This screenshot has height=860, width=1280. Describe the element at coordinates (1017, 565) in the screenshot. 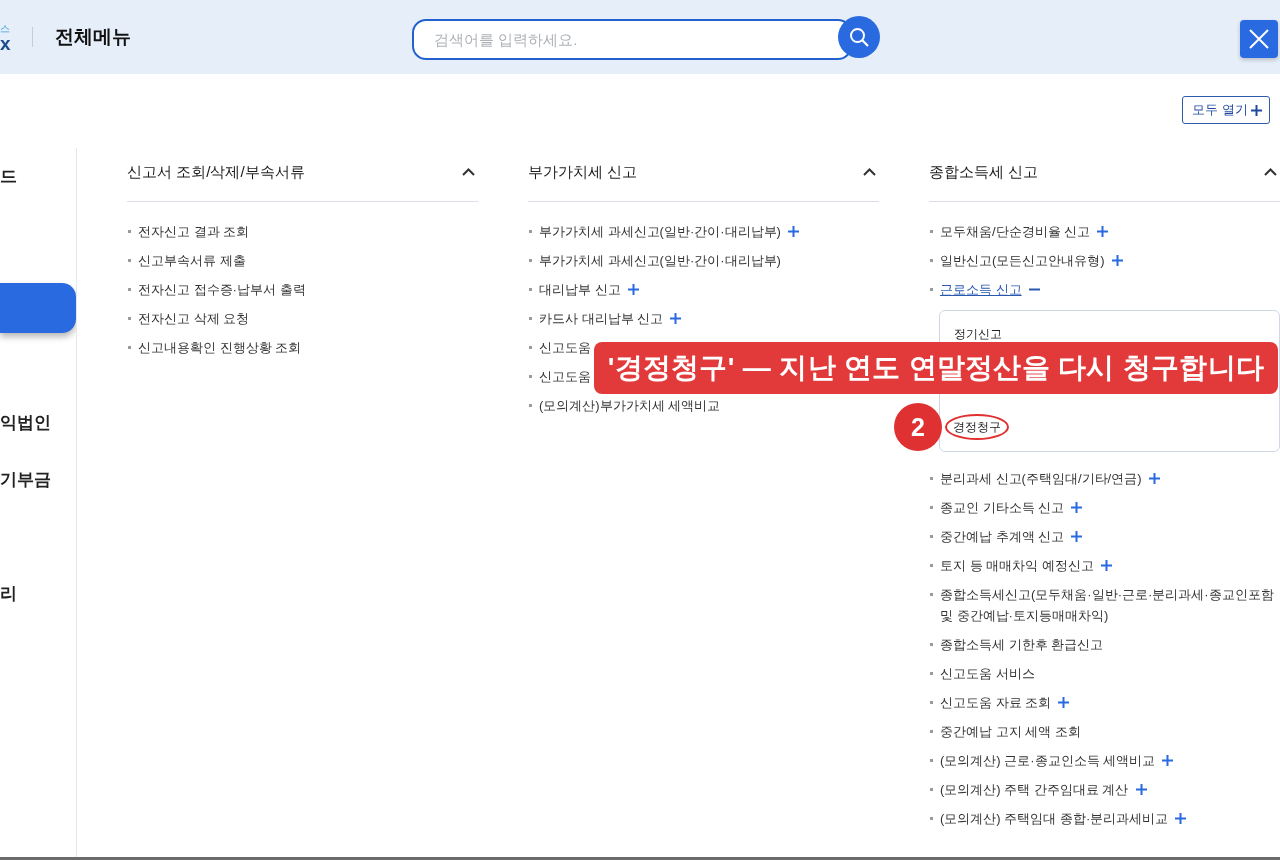

I see `menu-link: 토지 등 매매차익 예정신고` at that location.